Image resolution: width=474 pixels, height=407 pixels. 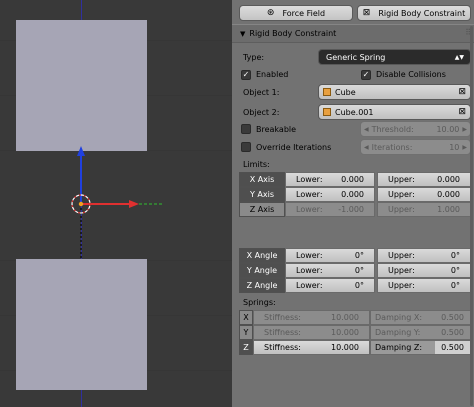 What do you see at coordinates (415, 147) in the screenshot?
I see `iterations-field: ◀ Iterations: 10 ▶` at bounding box center [415, 147].